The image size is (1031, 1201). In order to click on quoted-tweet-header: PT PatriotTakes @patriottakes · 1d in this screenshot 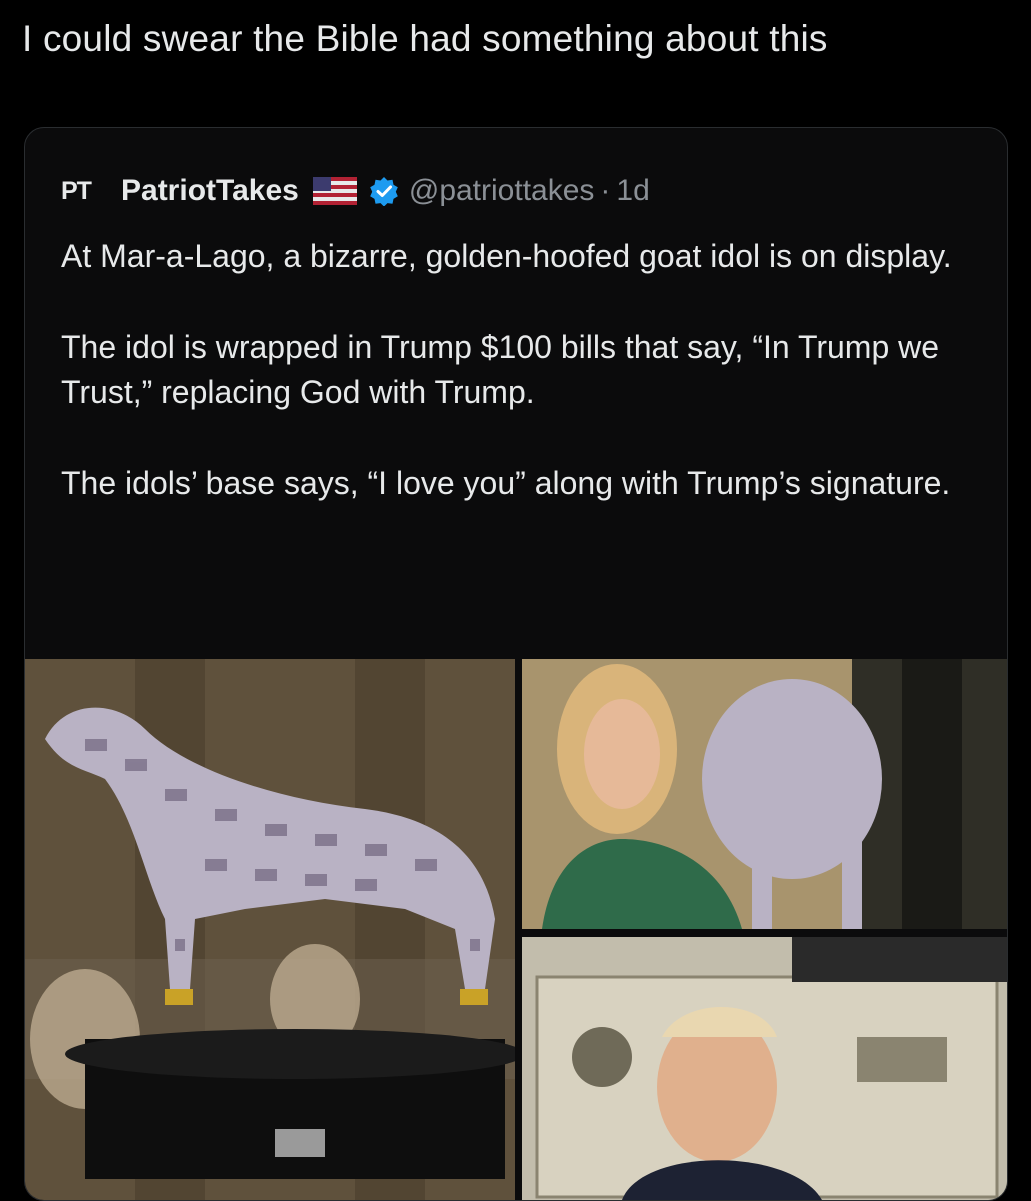, I will do `click(355, 191)`.